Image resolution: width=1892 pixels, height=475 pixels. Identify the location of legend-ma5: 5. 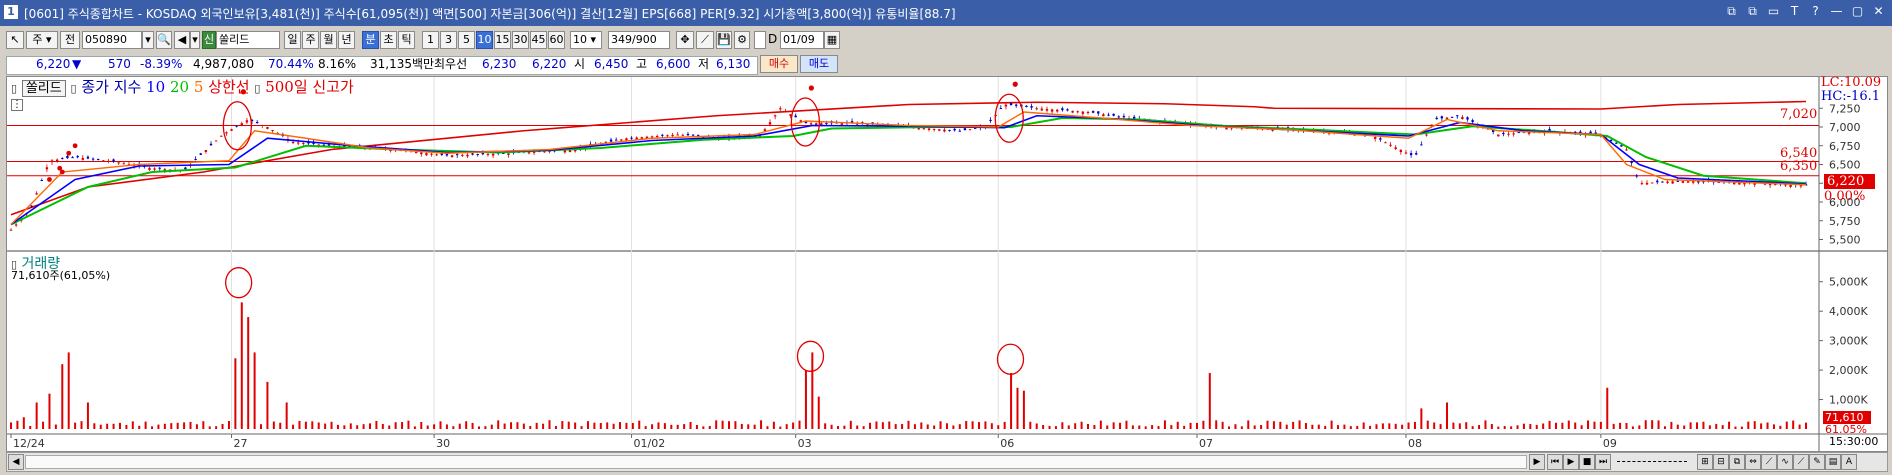
(199, 87).